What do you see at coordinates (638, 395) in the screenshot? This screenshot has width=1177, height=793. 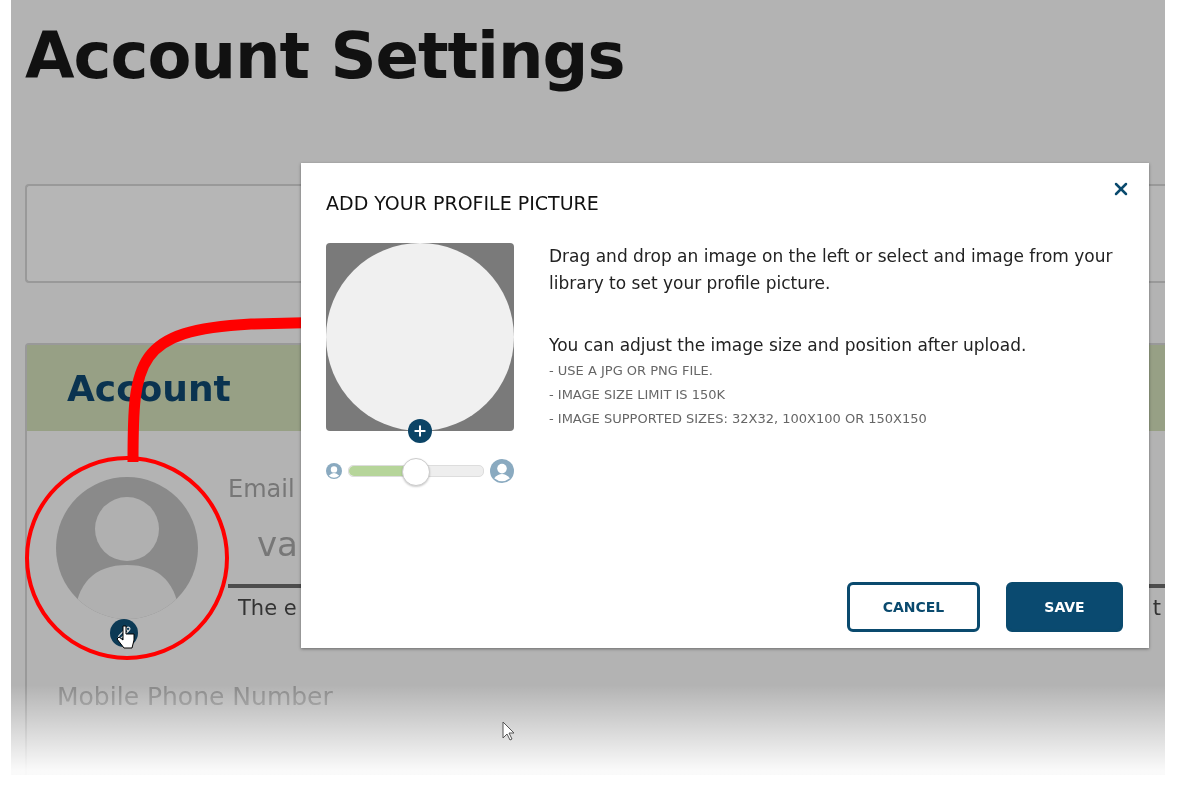 I see `requirement-text: - IMAGE SIZE LIMIT IS 150K` at bounding box center [638, 395].